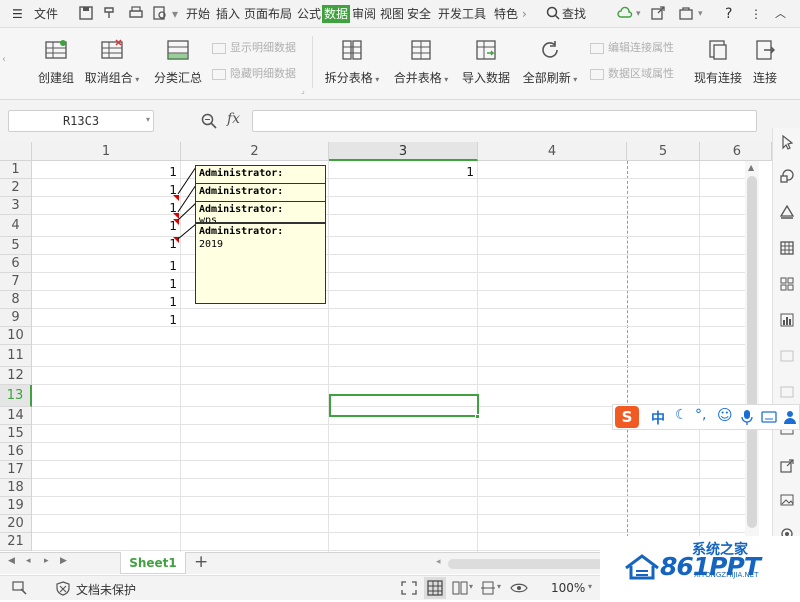 The height and width of the screenshot is (602, 800). What do you see at coordinates (16, 151) in the screenshot?
I see `select-all-corner` at bounding box center [16, 151].